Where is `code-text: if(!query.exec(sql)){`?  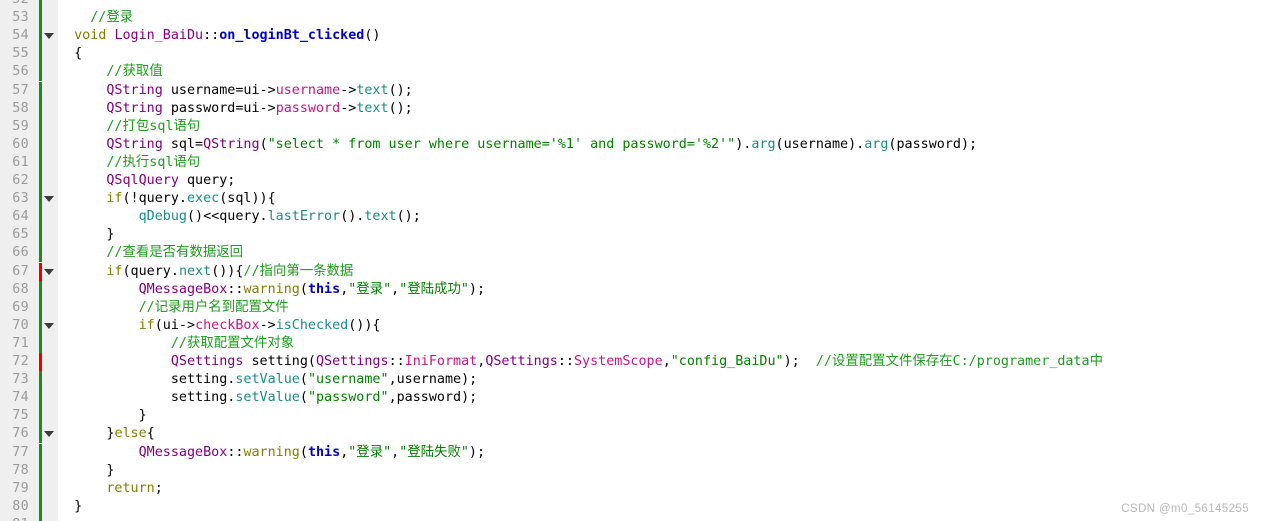 code-text: if(!query.exec(sql)){ is located at coordinates (167, 199).